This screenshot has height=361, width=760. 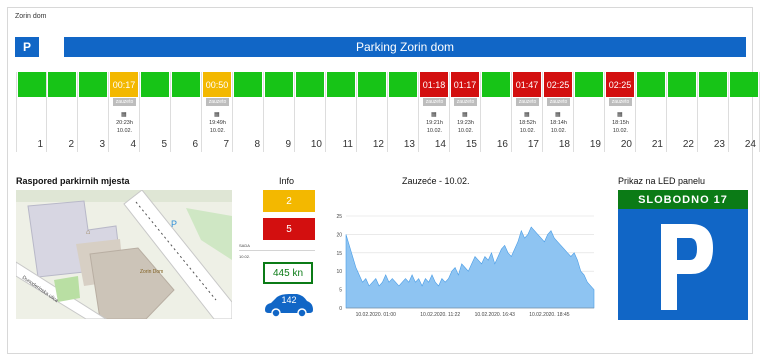 What do you see at coordinates (339, 235) in the screenshot?
I see `y-tick-label: 20` at bounding box center [339, 235].